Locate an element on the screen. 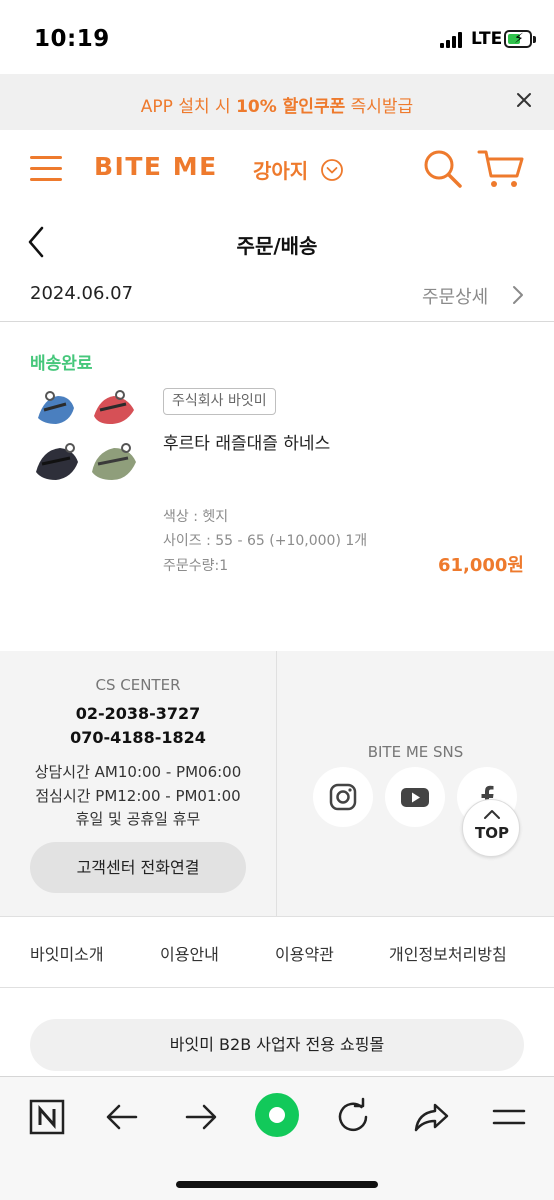 Image resolution: width=554 pixels, height=1200 pixels. instagram-button is located at coordinates (343, 797).